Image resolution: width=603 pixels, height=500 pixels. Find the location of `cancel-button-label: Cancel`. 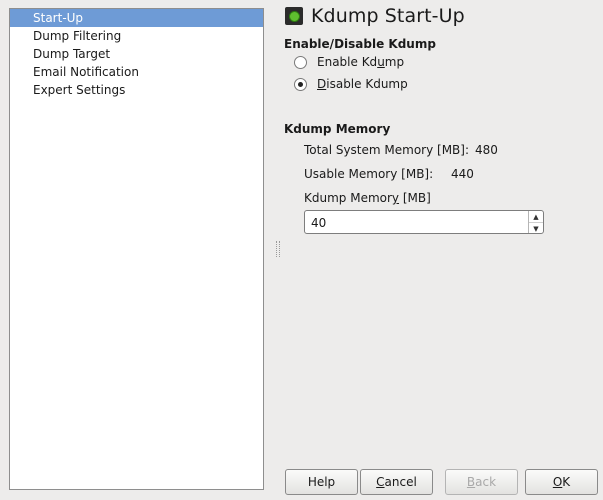

cancel-button-label: Cancel is located at coordinates (396, 482).